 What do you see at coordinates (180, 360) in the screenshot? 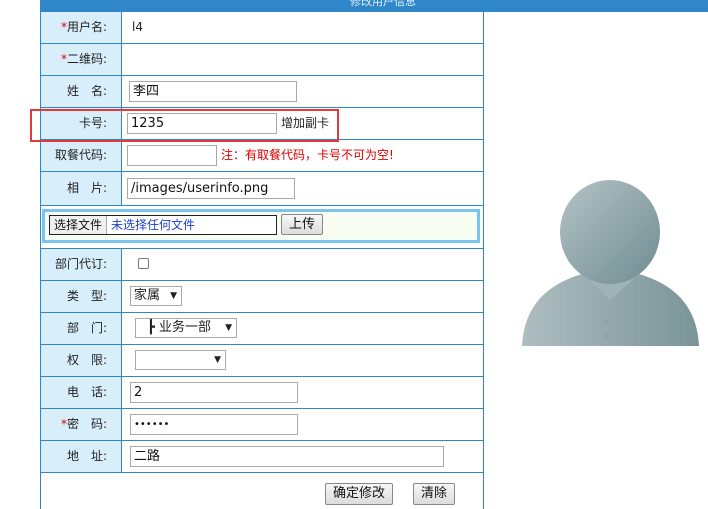
I see `permission-select: ▼` at bounding box center [180, 360].